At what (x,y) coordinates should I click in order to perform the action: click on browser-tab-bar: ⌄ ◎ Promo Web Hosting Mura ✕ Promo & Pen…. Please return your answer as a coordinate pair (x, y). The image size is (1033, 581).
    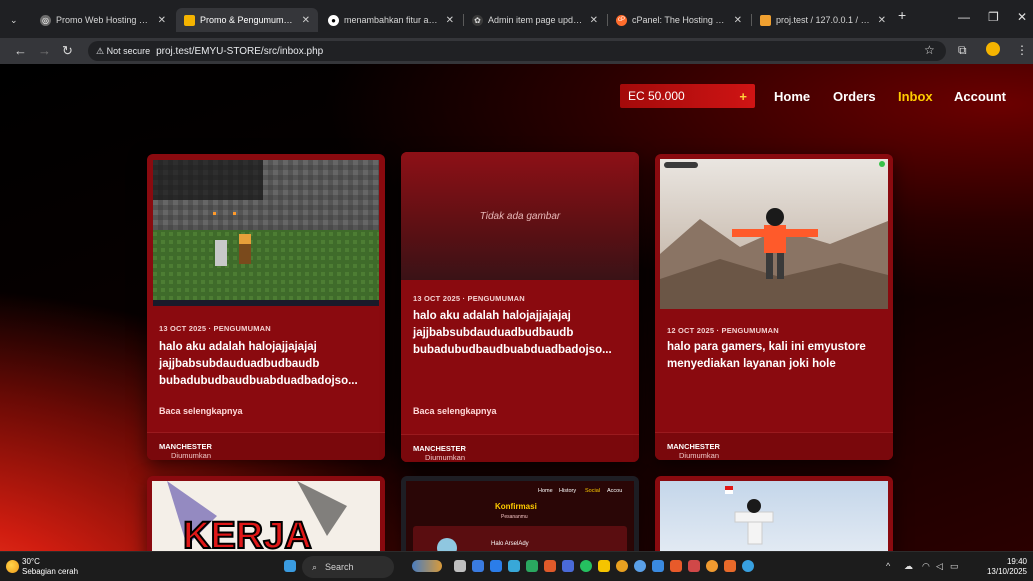
    Looking at the image, I should click on (516, 19).